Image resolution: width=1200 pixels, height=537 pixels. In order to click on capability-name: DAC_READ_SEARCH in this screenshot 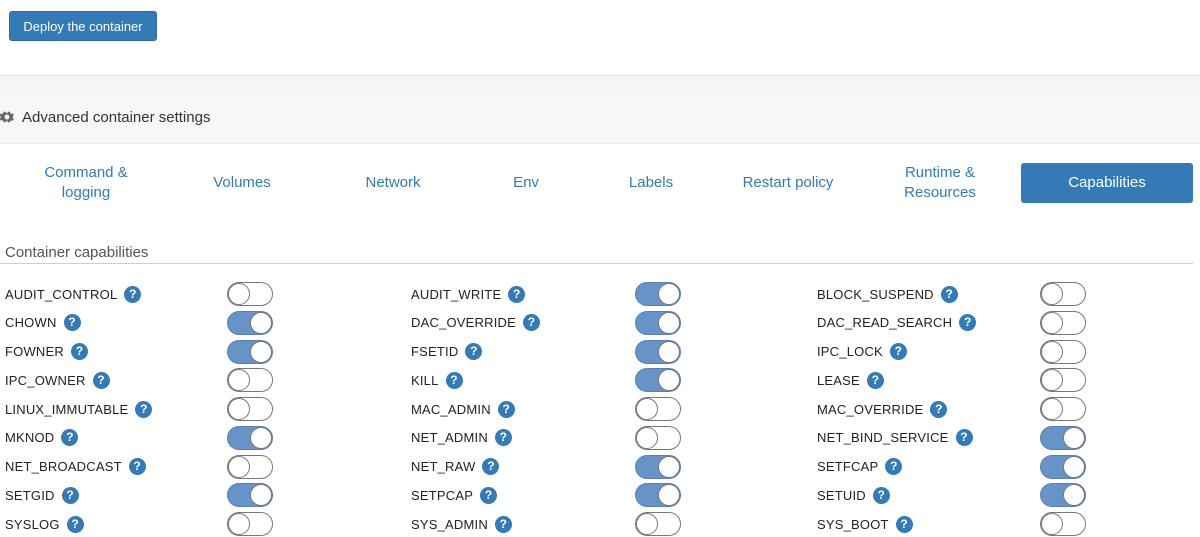, I will do `click(885, 323)`.